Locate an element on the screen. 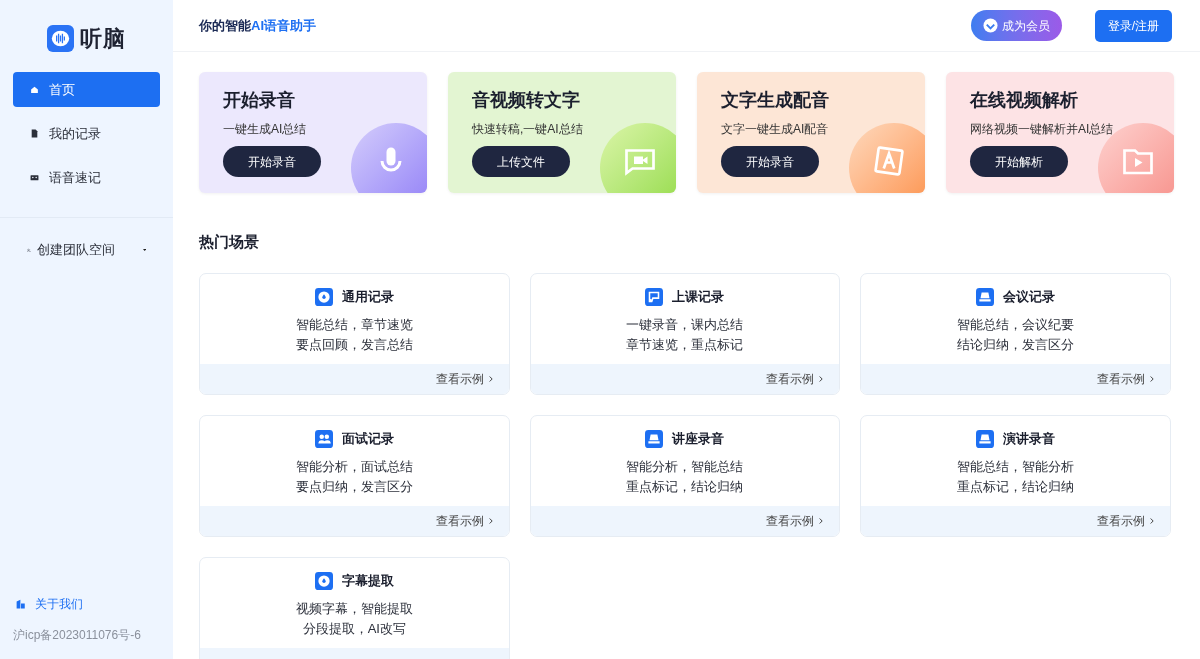 The width and height of the screenshot is (1200, 659). card-title: 开始录音 is located at coordinates (259, 100).